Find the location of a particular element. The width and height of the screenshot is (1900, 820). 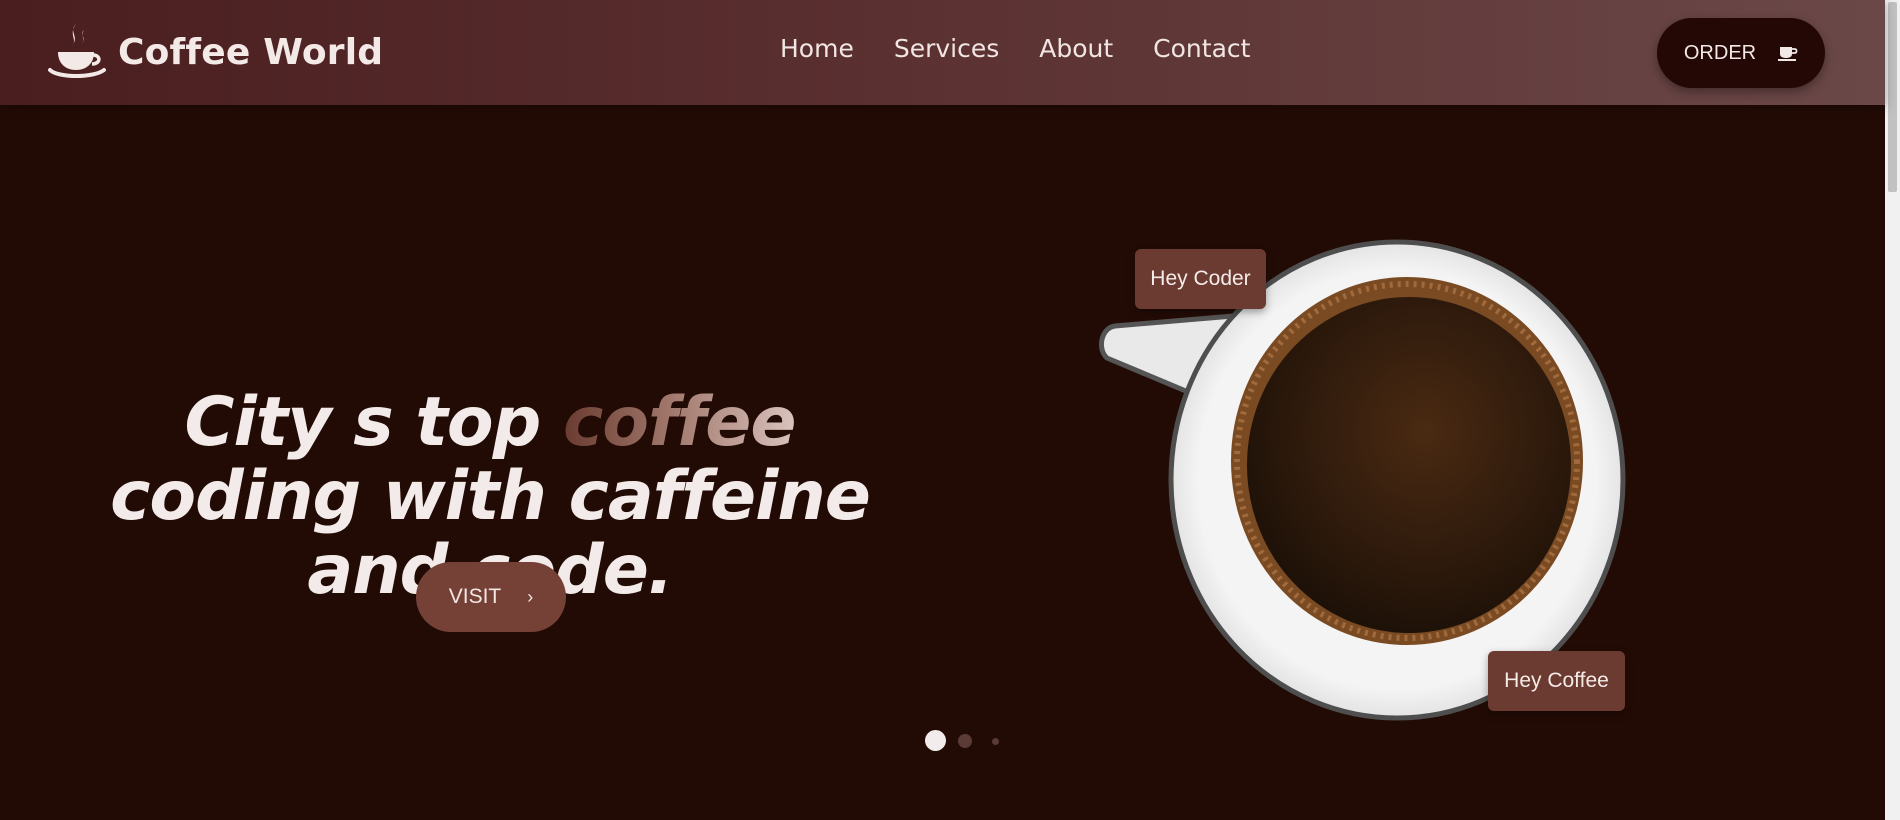

hey-coder-tag: Hey Coder is located at coordinates (1200, 279).